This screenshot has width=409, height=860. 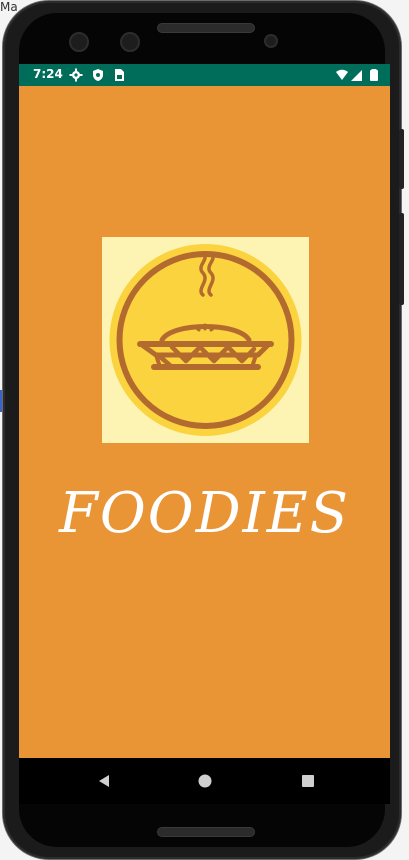 What do you see at coordinates (48, 74) in the screenshot?
I see `status-time: 7:24` at bounding box center [48, 74].